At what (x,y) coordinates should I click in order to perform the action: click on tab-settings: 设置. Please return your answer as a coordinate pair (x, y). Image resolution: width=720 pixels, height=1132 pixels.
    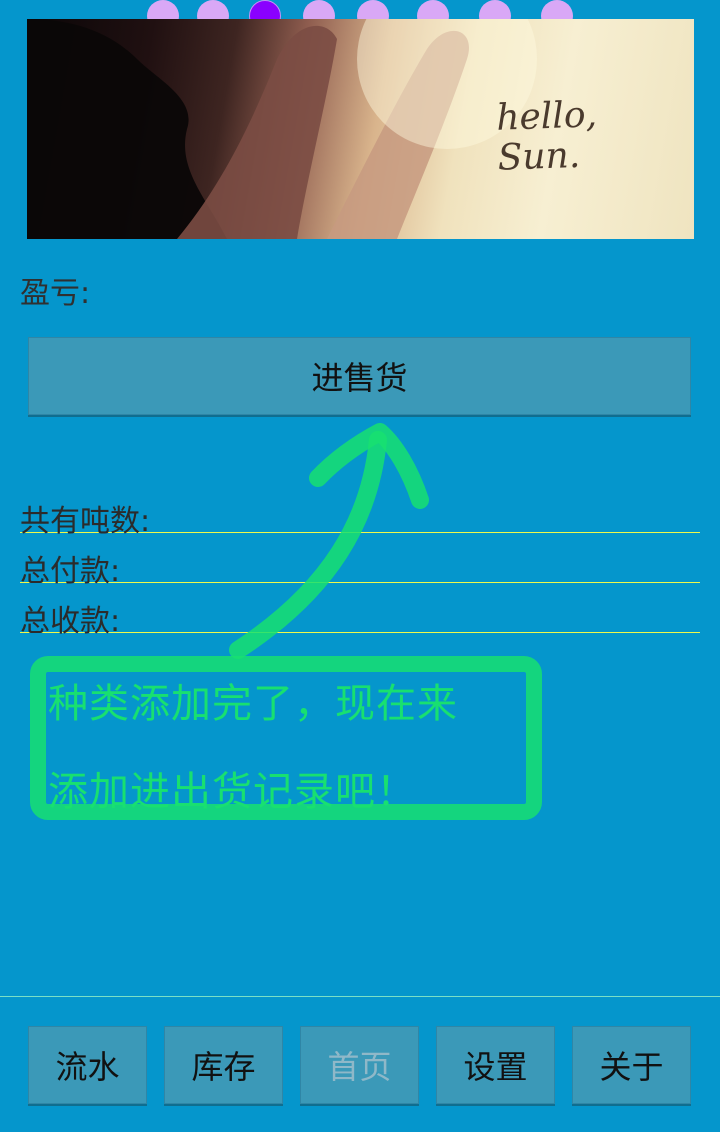
    Looking at the image, I should click on (495, 1065).